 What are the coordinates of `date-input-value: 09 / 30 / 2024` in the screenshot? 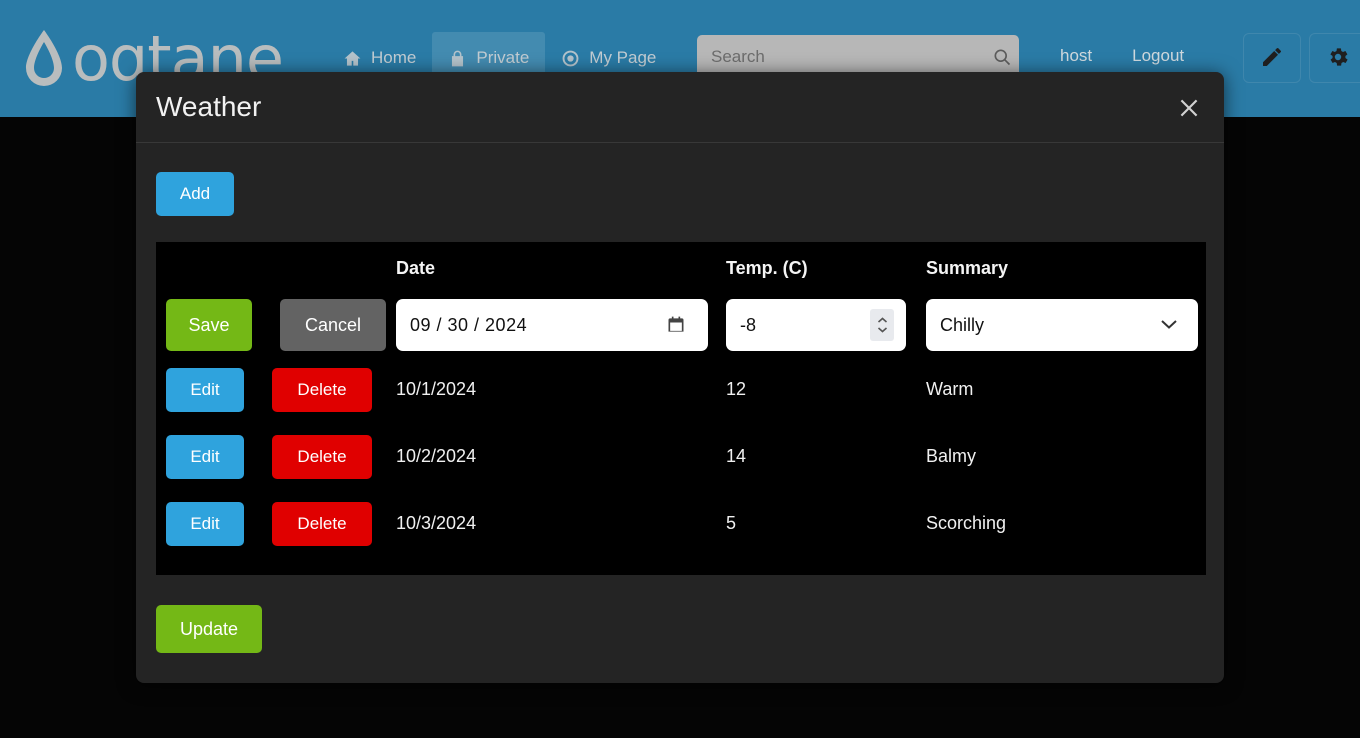 It's located at (469, 324).